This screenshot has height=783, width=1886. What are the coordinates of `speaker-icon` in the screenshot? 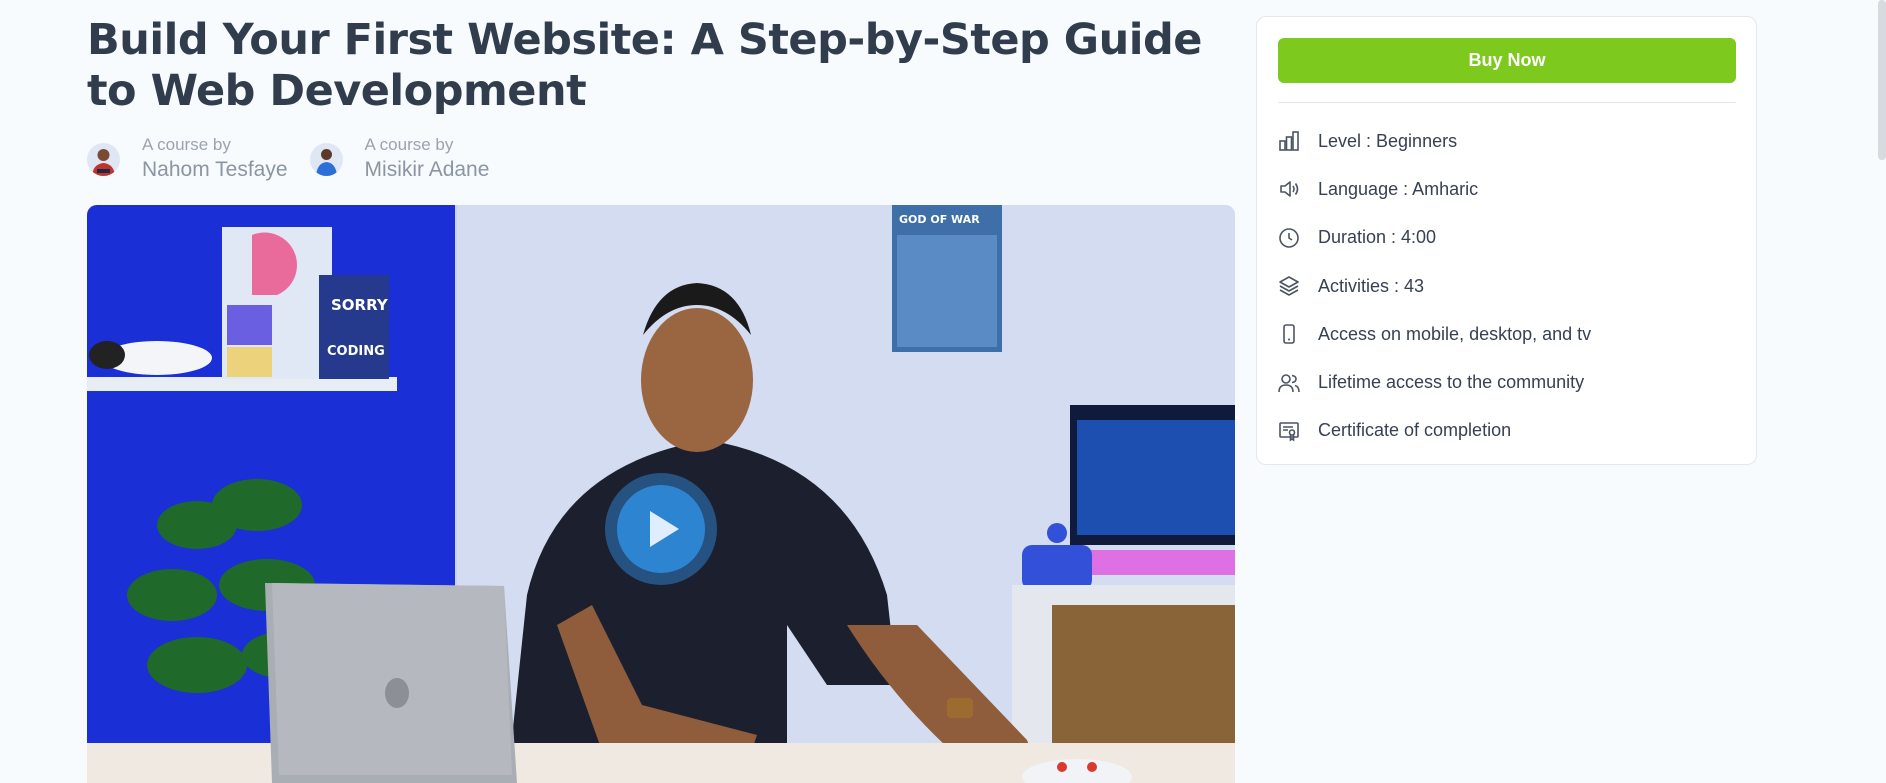 It's located at (1289, 189).